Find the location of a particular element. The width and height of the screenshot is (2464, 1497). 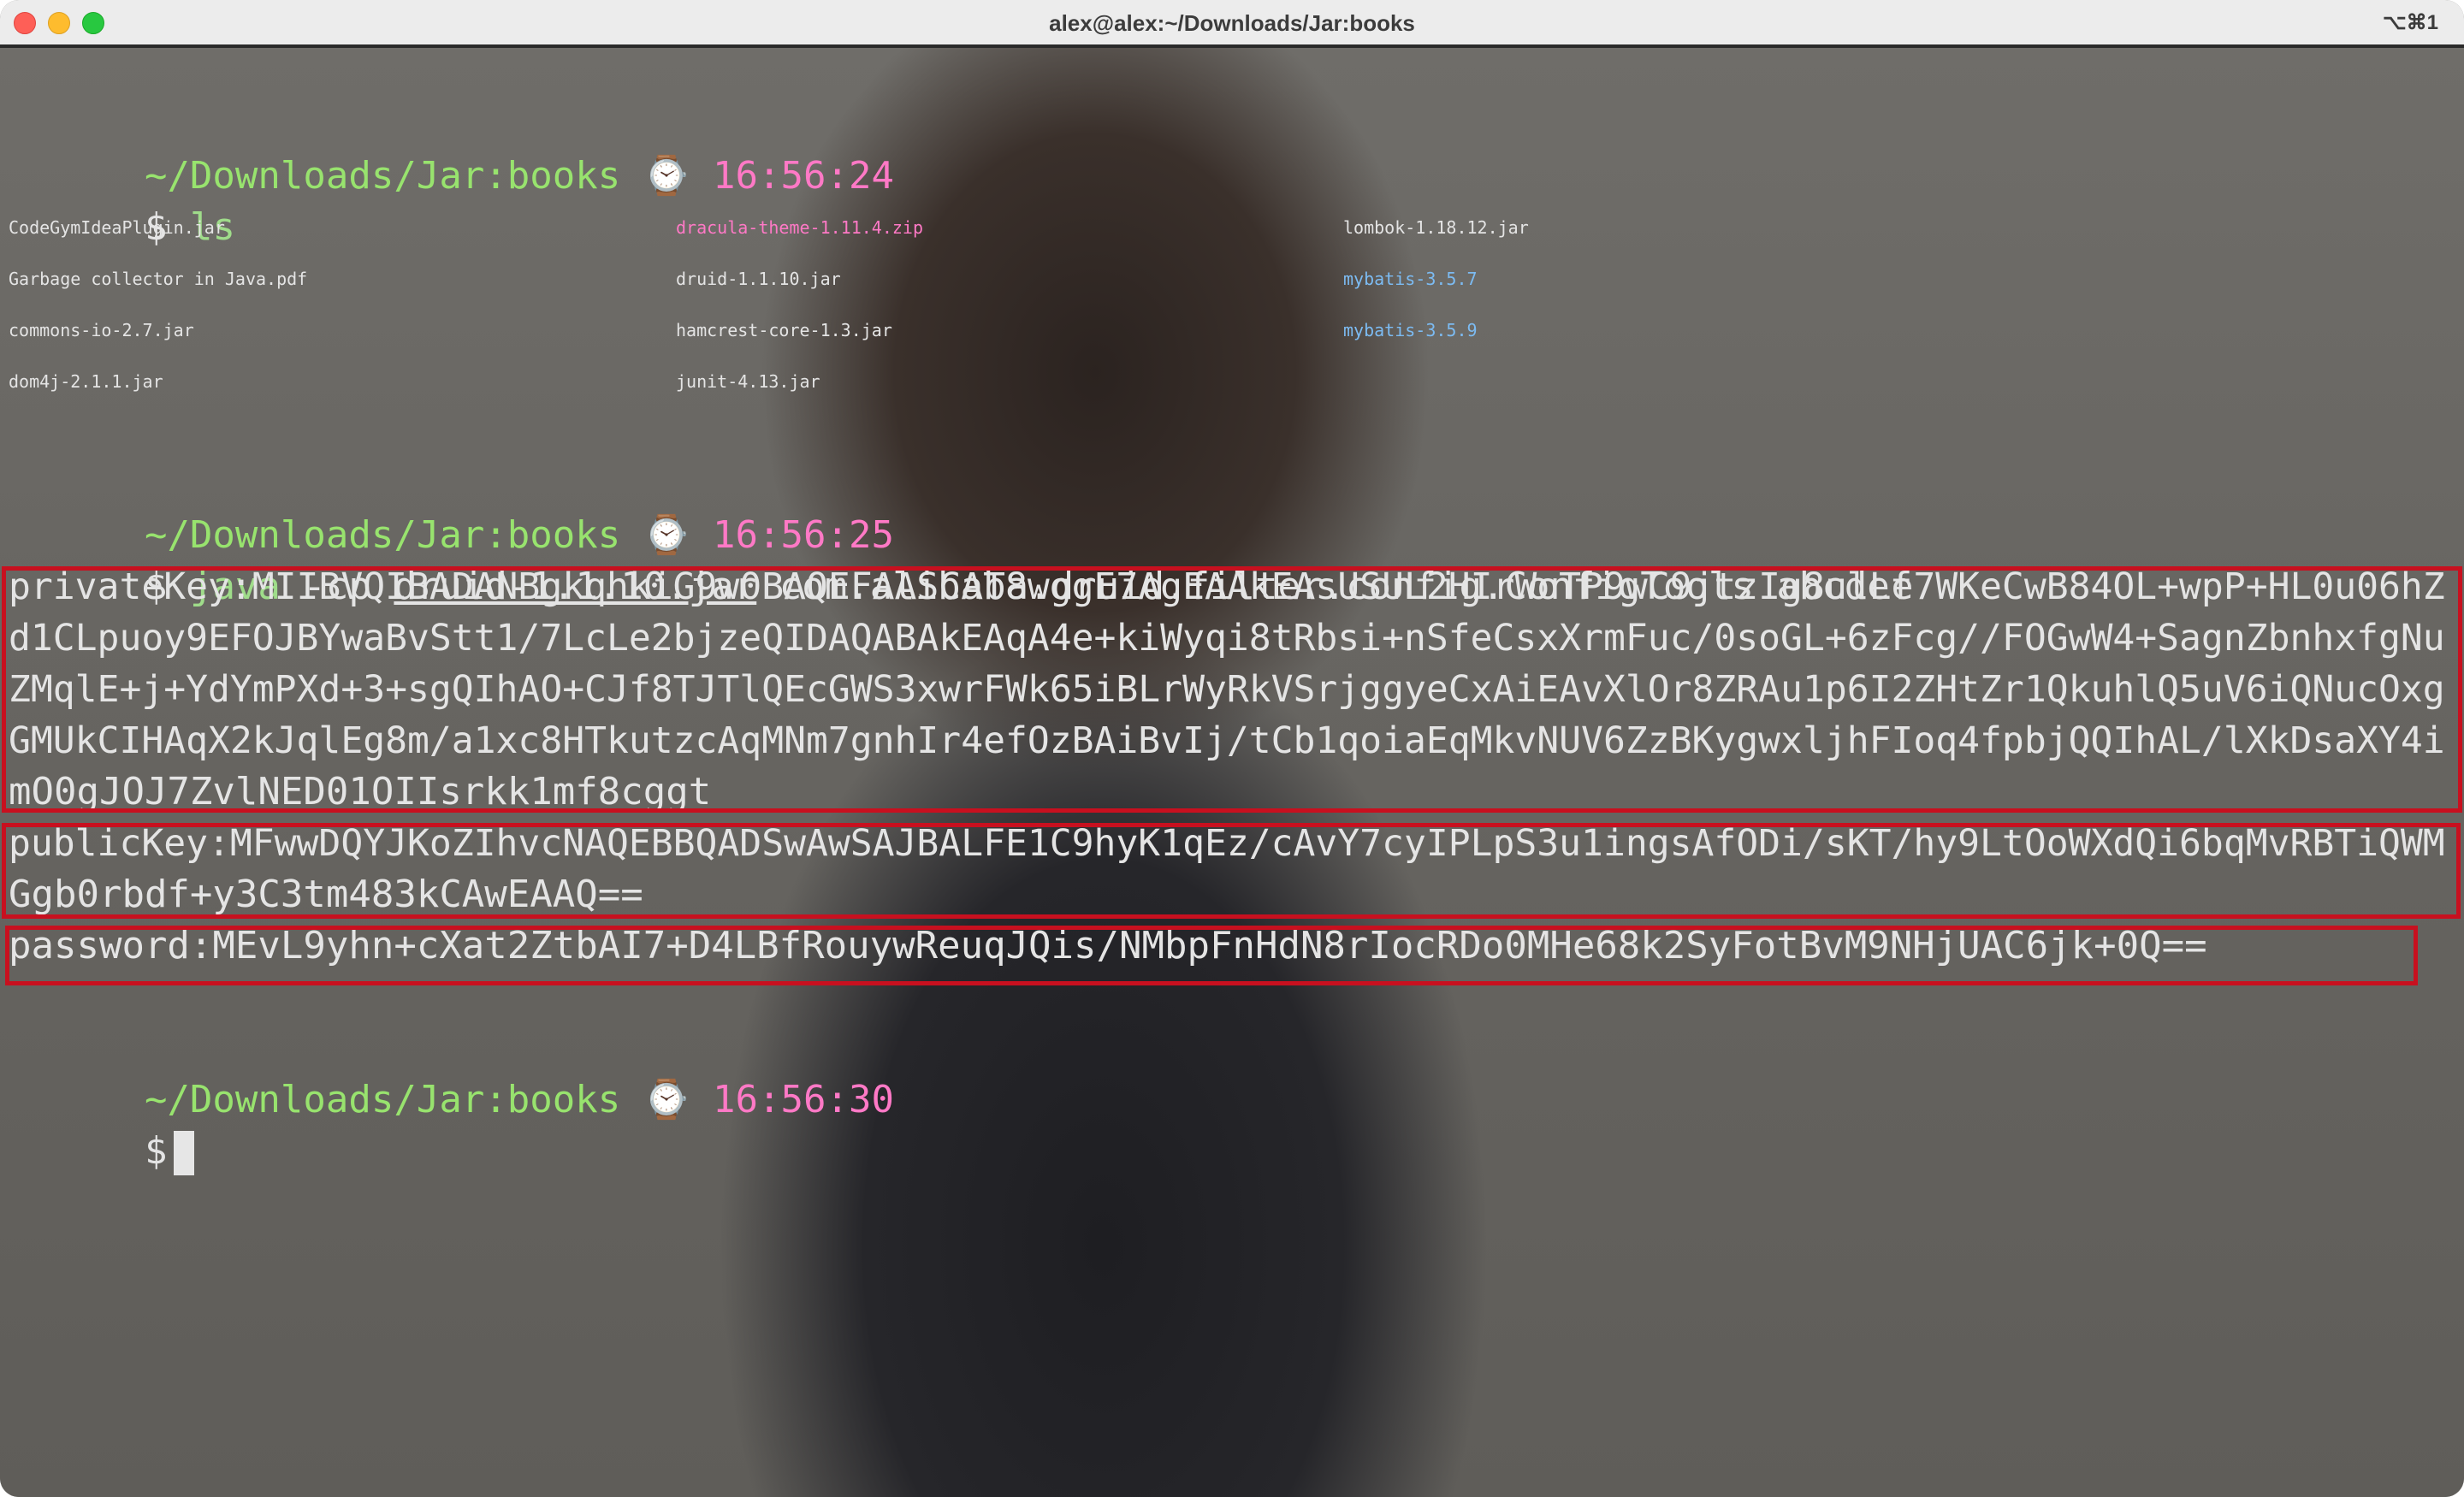

prompt-line: ~/Downloads/Jar:books ⌚ 16:56:25 is located at coordinates (451, 508).